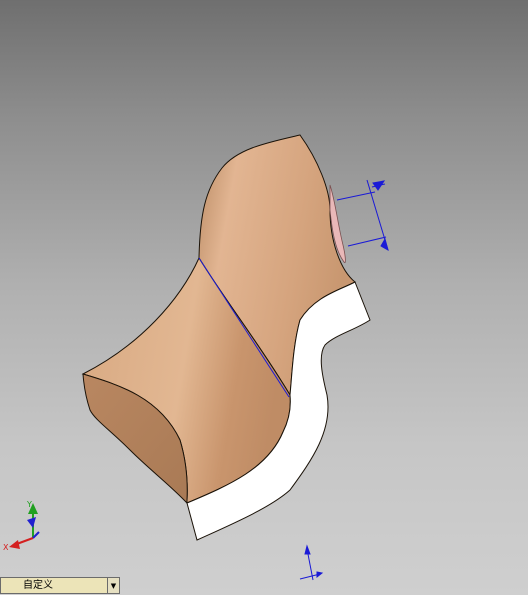 The width and height of the screenshot is (528, 595). I want to click on origin-marker-icon, so click(311, 562).